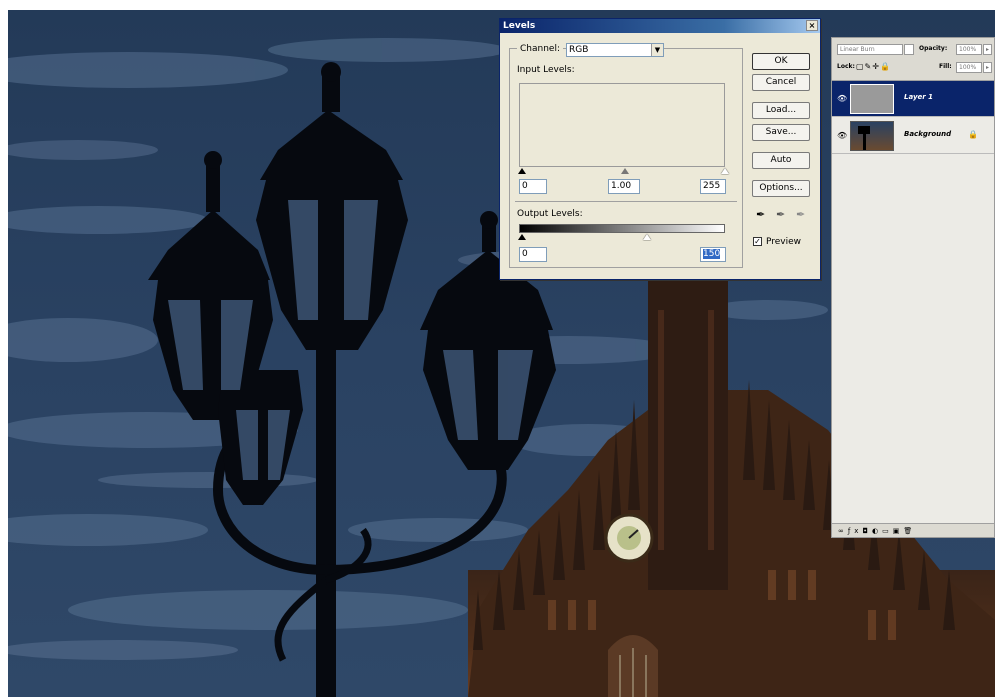 The width and height of the screenshot is (995, 697). Describe the element at coordinates (757, 241) in the screenshot. I see `preview-checkbox: ✓` at that location.